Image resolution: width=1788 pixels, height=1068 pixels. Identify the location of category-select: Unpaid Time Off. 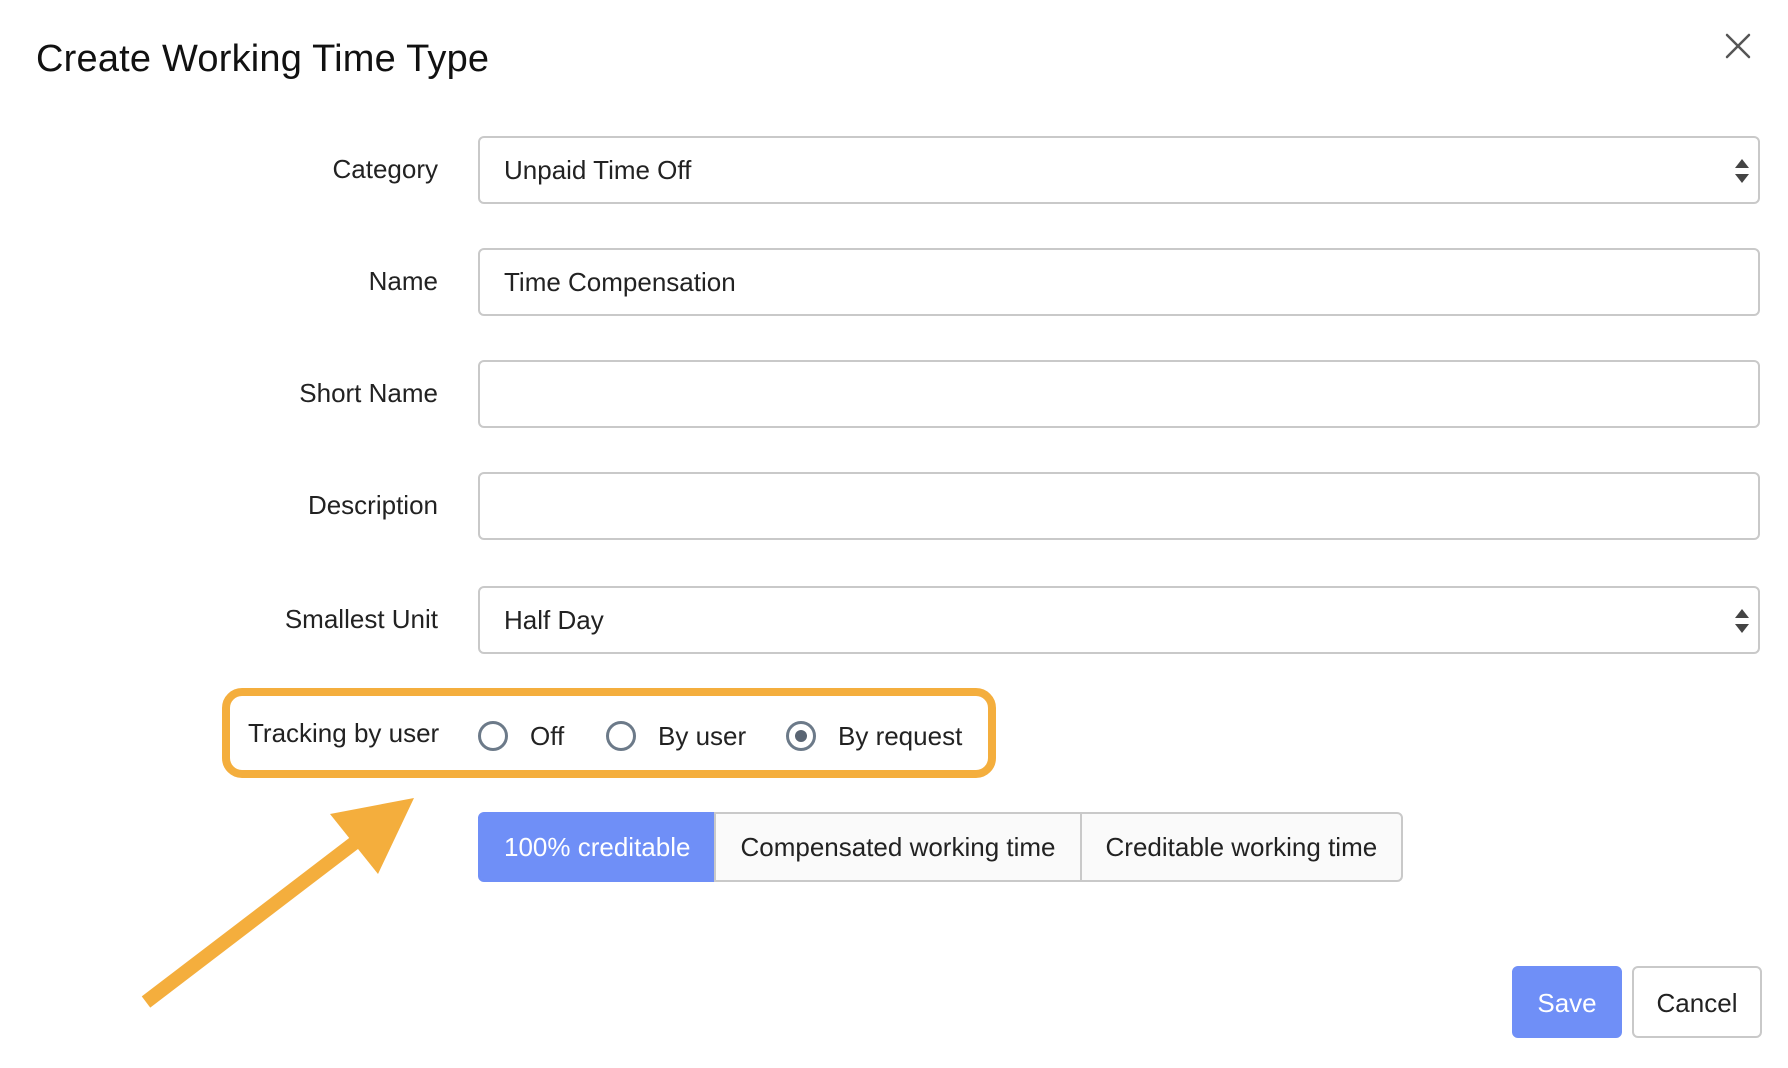
(1119, 170).